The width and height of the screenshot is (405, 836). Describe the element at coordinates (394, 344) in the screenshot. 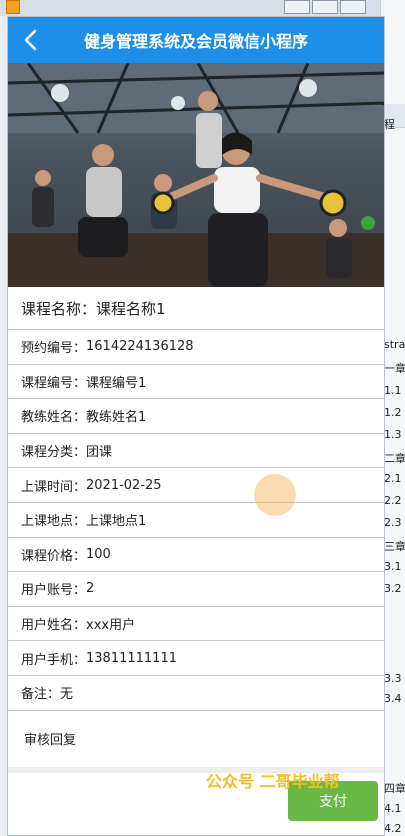

I see `background-text: stra` at that location.